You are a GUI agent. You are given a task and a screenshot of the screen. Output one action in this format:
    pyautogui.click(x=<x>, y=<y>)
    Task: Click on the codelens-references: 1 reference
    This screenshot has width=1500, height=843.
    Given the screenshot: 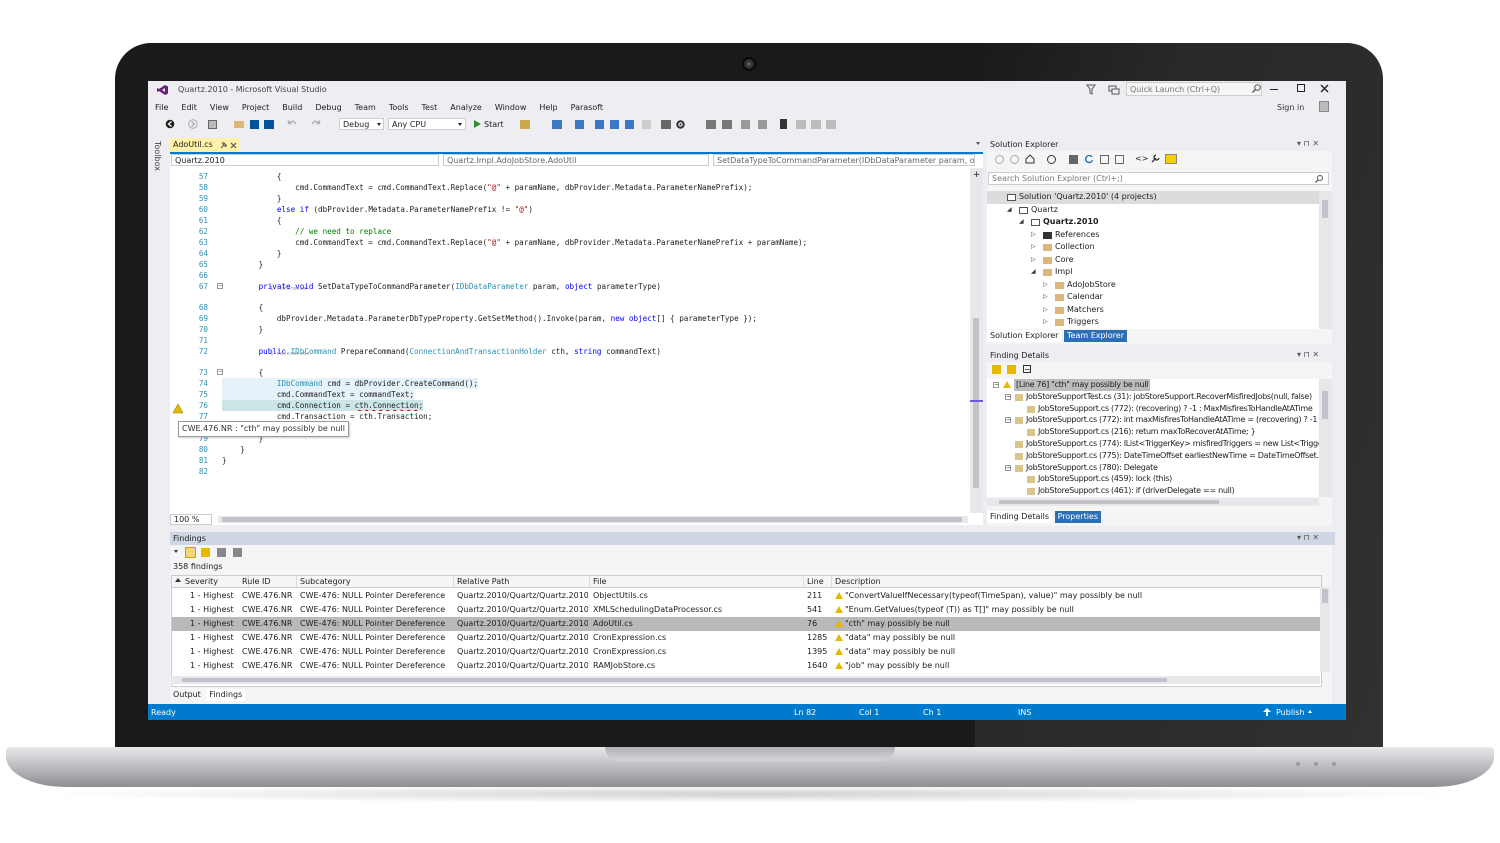 What is the action you would take?
    pyautogui.click(x=288, y=289)
    